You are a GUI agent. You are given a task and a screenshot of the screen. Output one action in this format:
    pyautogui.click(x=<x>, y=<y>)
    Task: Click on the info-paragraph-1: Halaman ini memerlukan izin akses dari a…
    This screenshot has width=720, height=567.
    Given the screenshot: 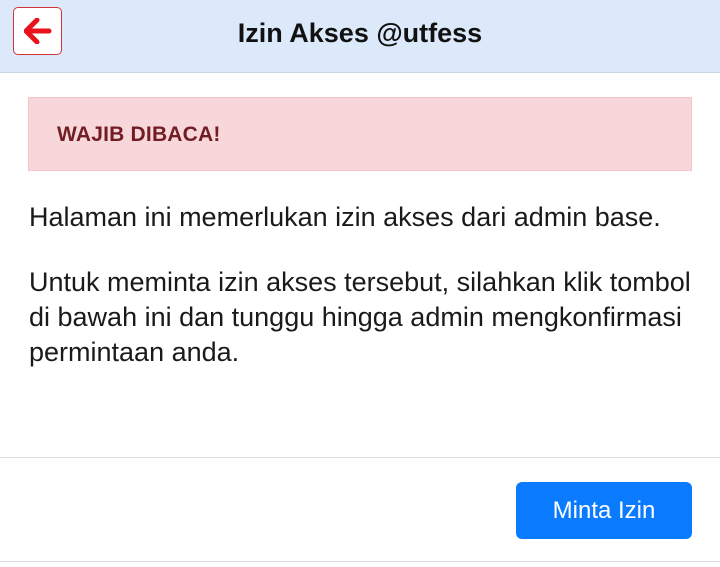 What is the action you would take?
    pyautogui.click(x=345, y=217)
    